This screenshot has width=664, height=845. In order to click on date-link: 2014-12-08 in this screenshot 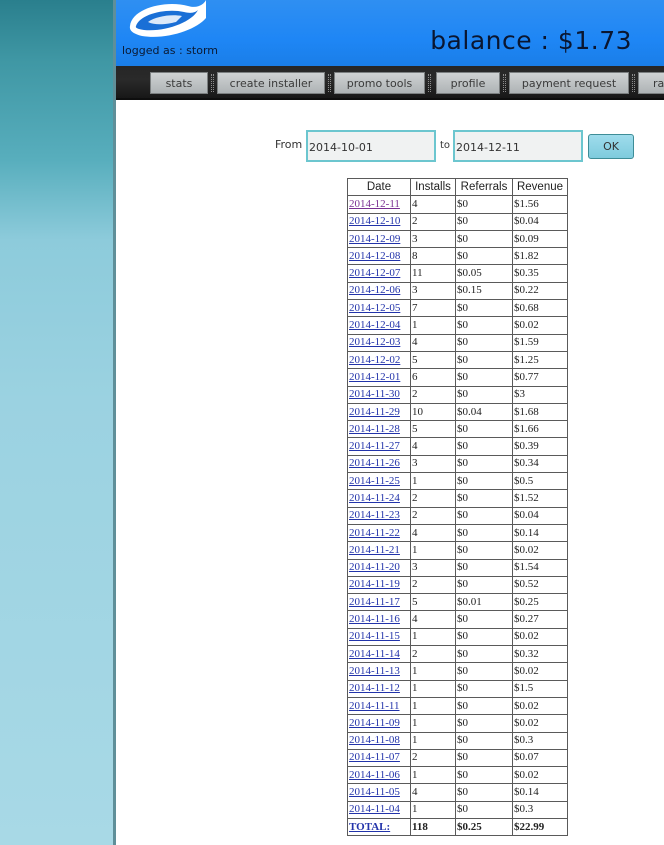, I will do `click(374, 256)`.